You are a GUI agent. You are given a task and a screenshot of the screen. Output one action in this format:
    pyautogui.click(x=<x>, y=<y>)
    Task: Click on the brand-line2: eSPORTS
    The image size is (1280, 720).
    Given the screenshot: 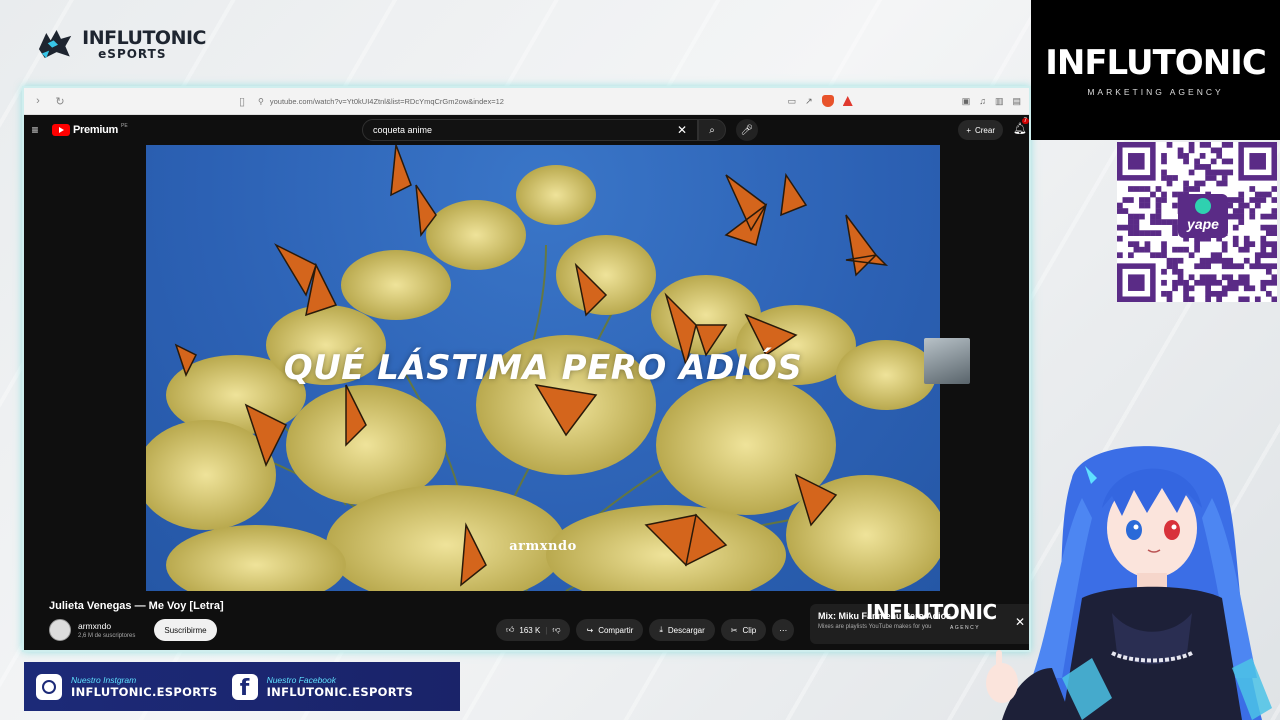 What is the action you would take?
    pyautogui.click(x=132, y=53)
    